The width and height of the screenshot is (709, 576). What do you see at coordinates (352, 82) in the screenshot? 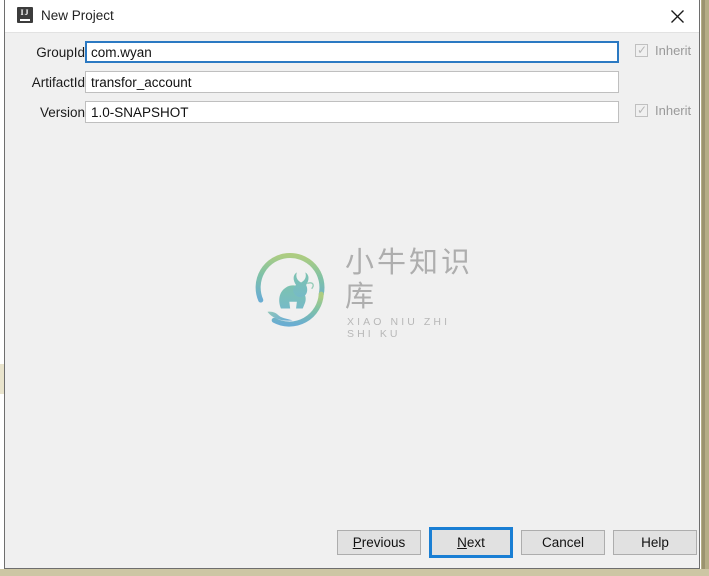
I see `artifactid-input` at bounding box center [352, 82].